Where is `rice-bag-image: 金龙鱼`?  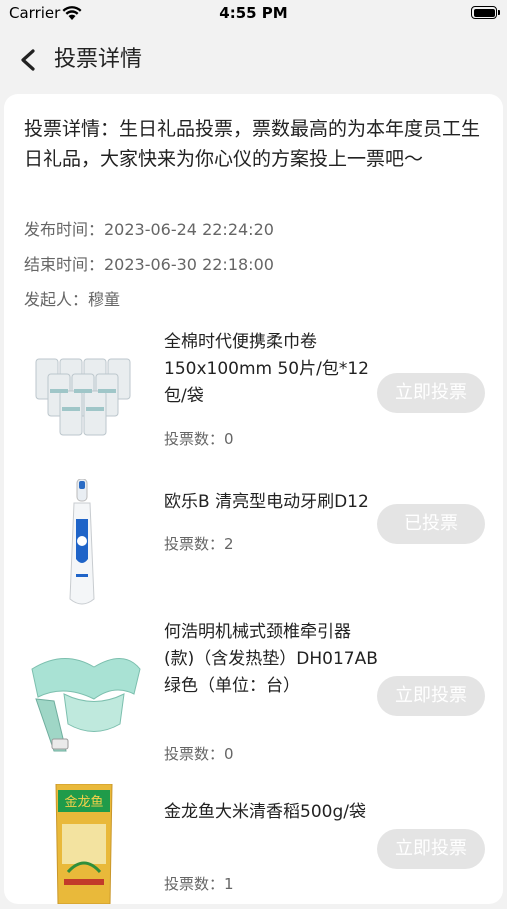 rice-bag-image: 金龙鱼 is located at coordinates (84, 844).